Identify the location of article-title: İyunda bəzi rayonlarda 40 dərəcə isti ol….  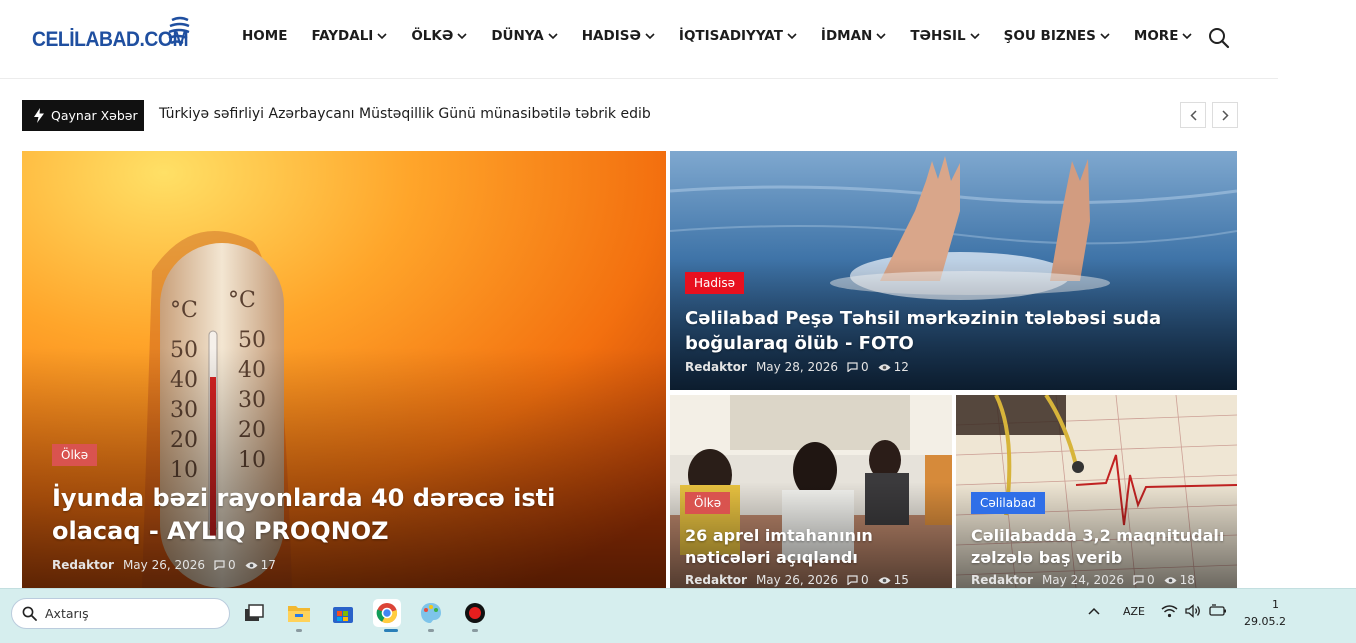
(342, 515).